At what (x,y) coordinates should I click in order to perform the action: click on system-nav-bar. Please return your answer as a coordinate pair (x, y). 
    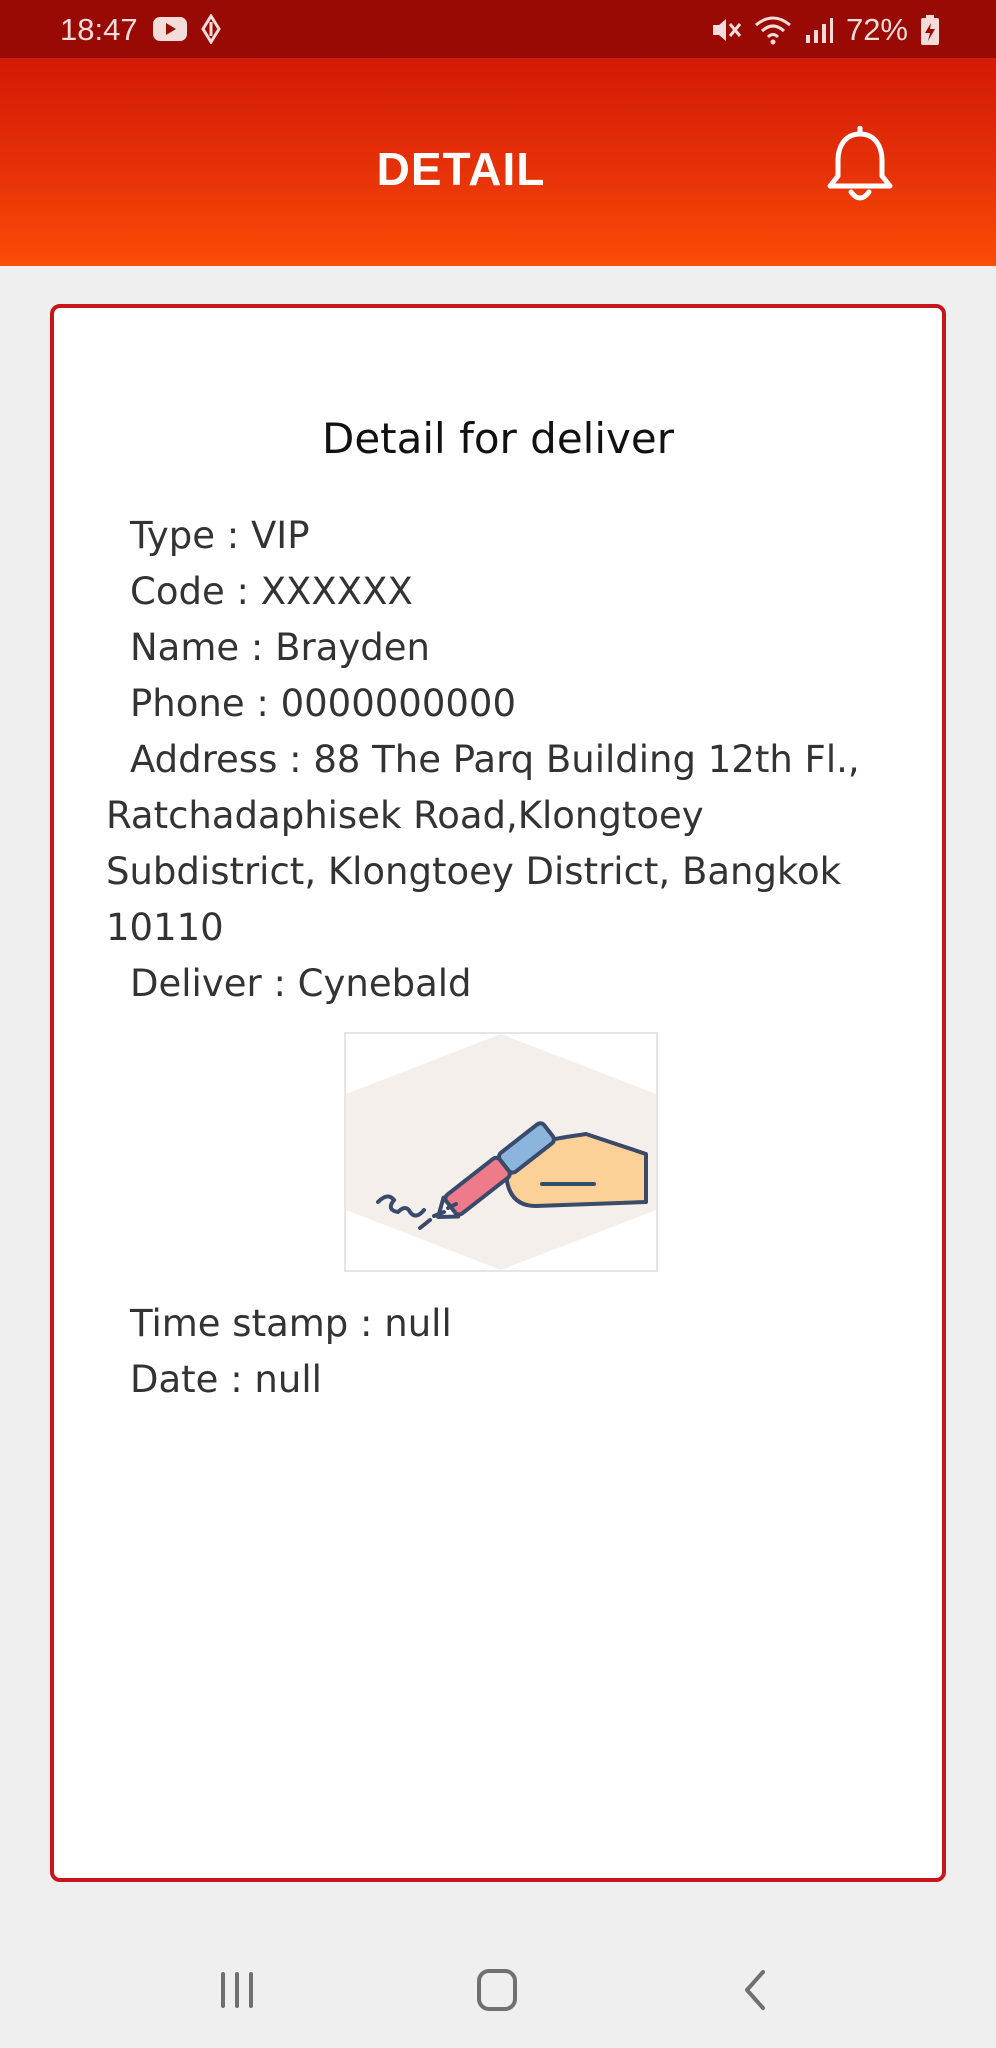
    Looking at the image, I should click on (498, 1989).